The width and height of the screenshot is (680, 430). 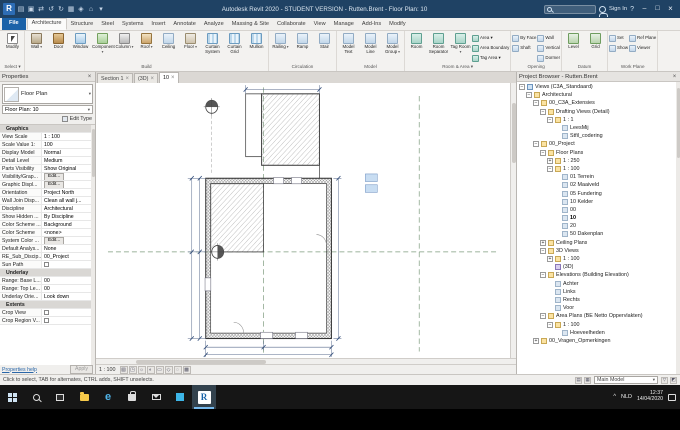 What do you see at coordinates (370, 67) in the screenshot?
I see `ribbon-panel-label: Model` at bounding box center [370, 67].